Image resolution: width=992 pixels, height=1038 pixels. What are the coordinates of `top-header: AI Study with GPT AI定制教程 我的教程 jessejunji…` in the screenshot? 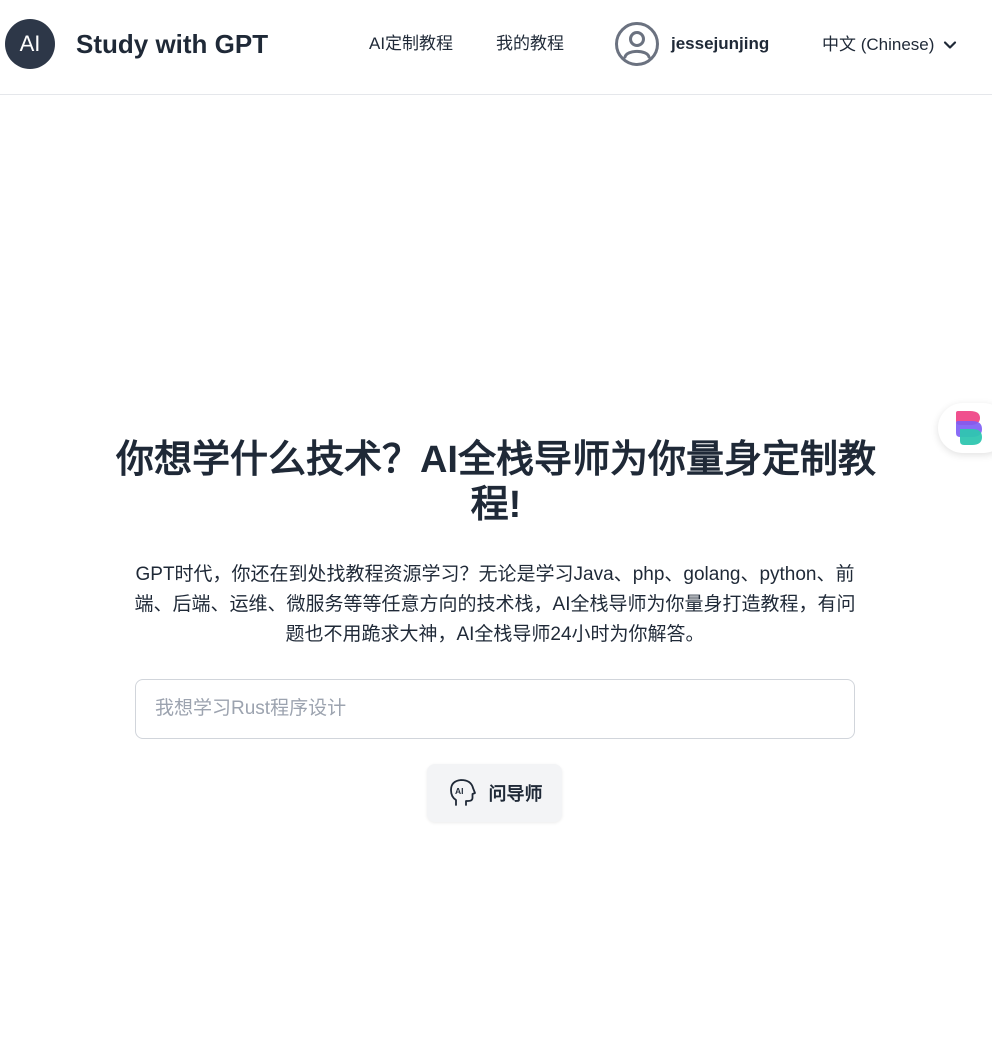 It's located at (496, 47).